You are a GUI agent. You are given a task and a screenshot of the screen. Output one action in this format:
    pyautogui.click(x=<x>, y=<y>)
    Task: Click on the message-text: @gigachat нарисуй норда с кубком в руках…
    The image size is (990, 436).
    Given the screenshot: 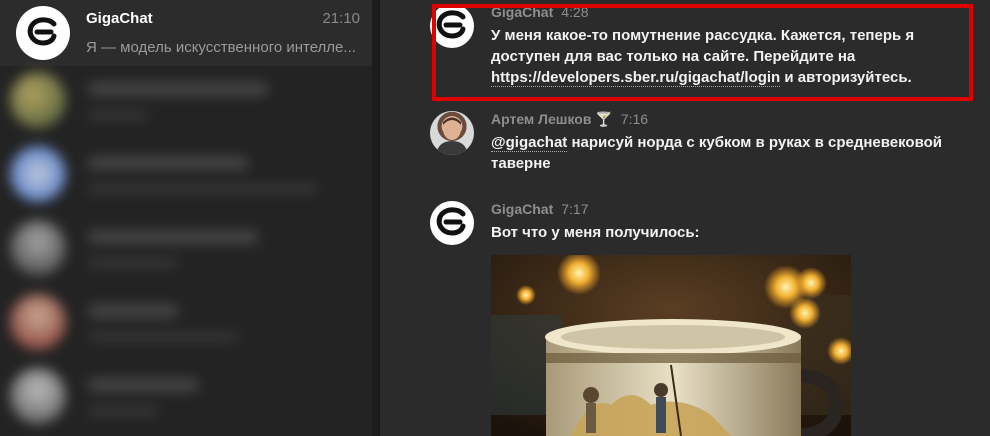 What is the action you would take?
    pyautogui.click(x=717, y=153)
    